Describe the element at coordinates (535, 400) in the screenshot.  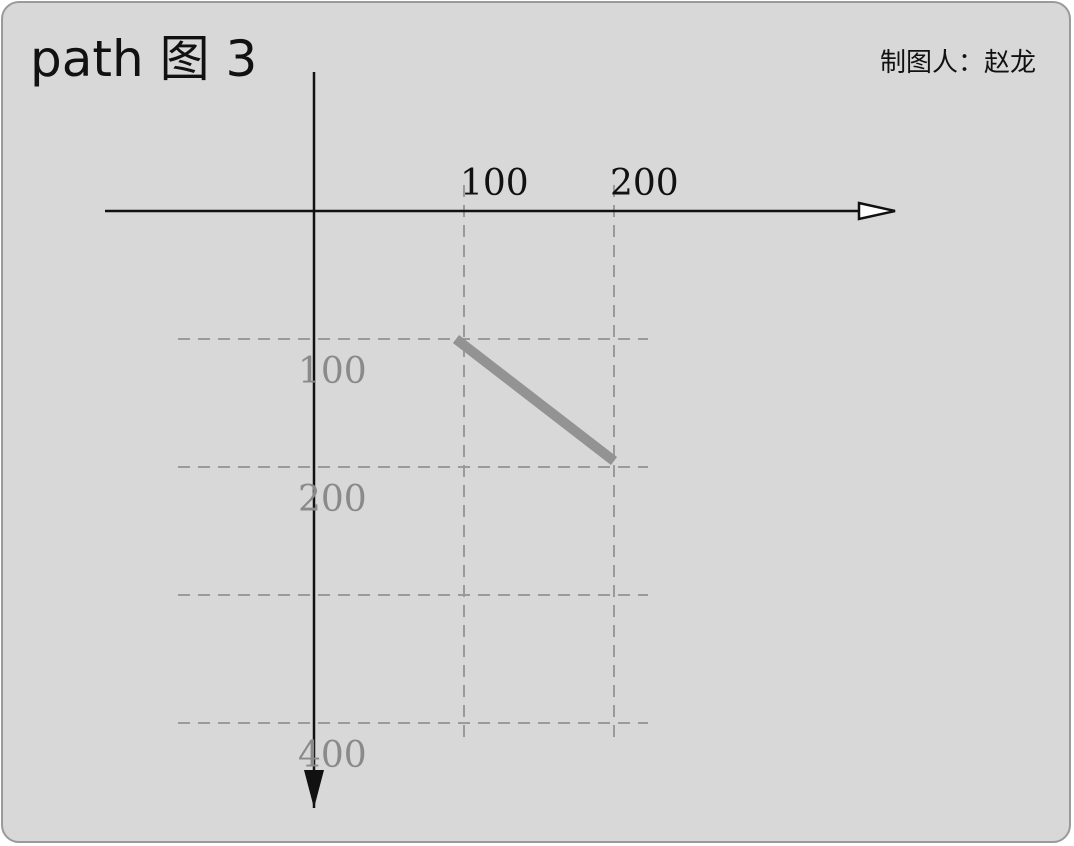
I see `path-segment` at that location.